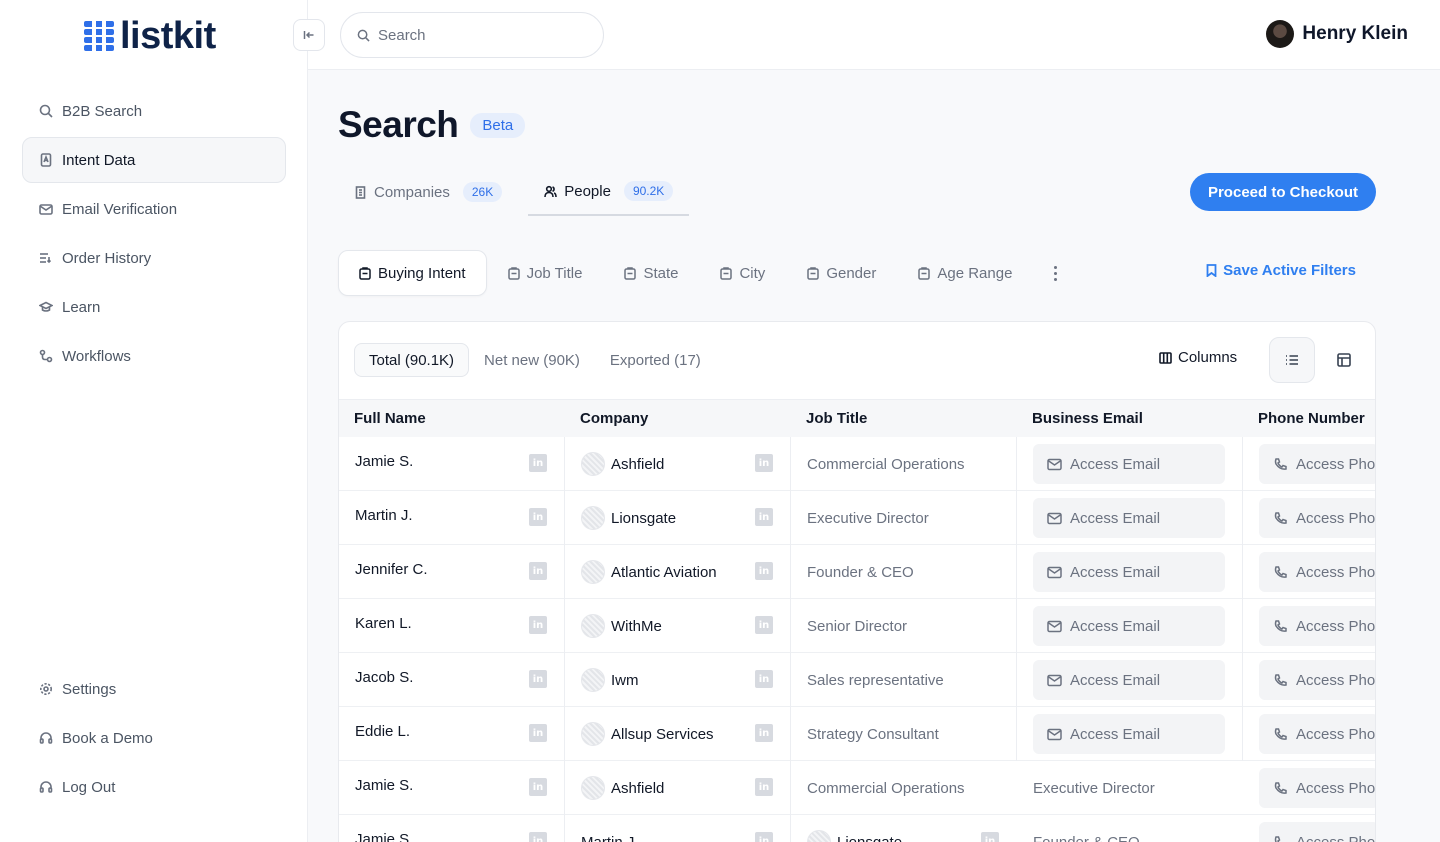 This screenshot has height=842, width=1440. I want to click on search-box, so click(472, 35).